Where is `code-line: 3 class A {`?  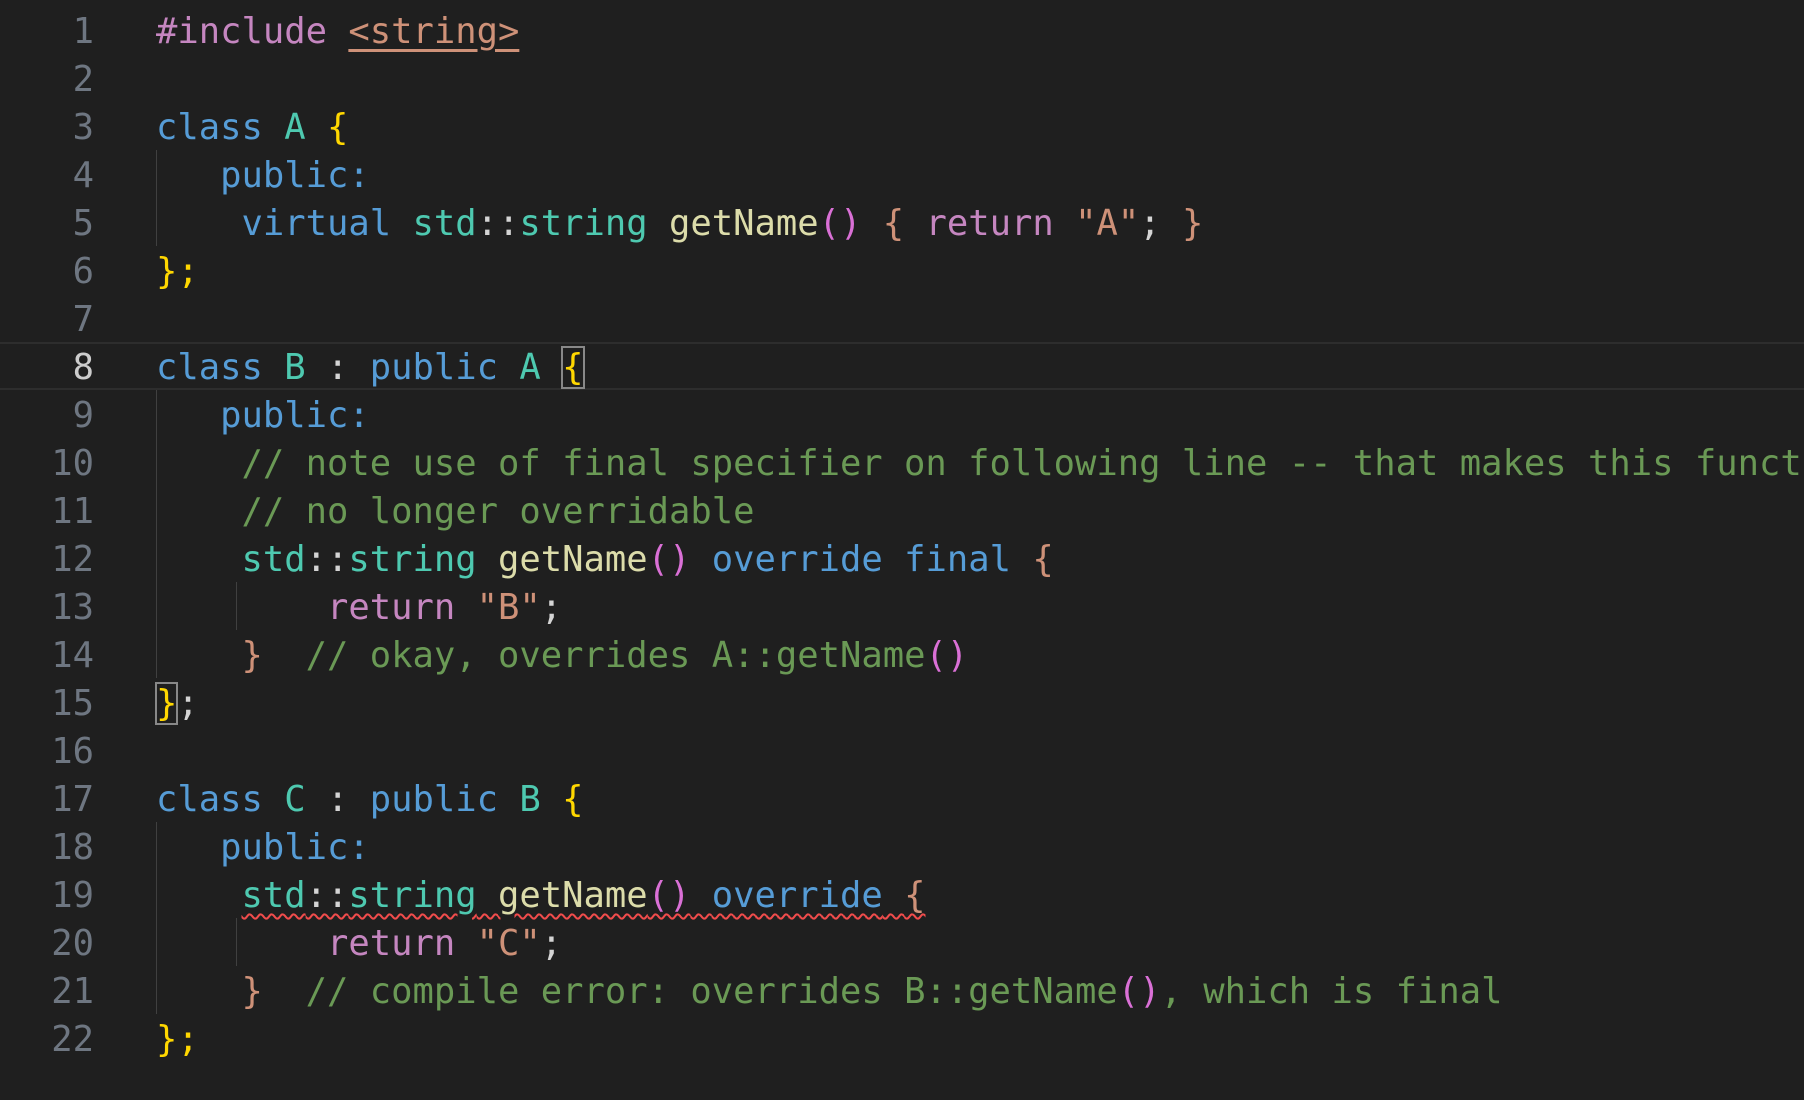
code-line: 3 class A { is located at coordinates (902, 126).